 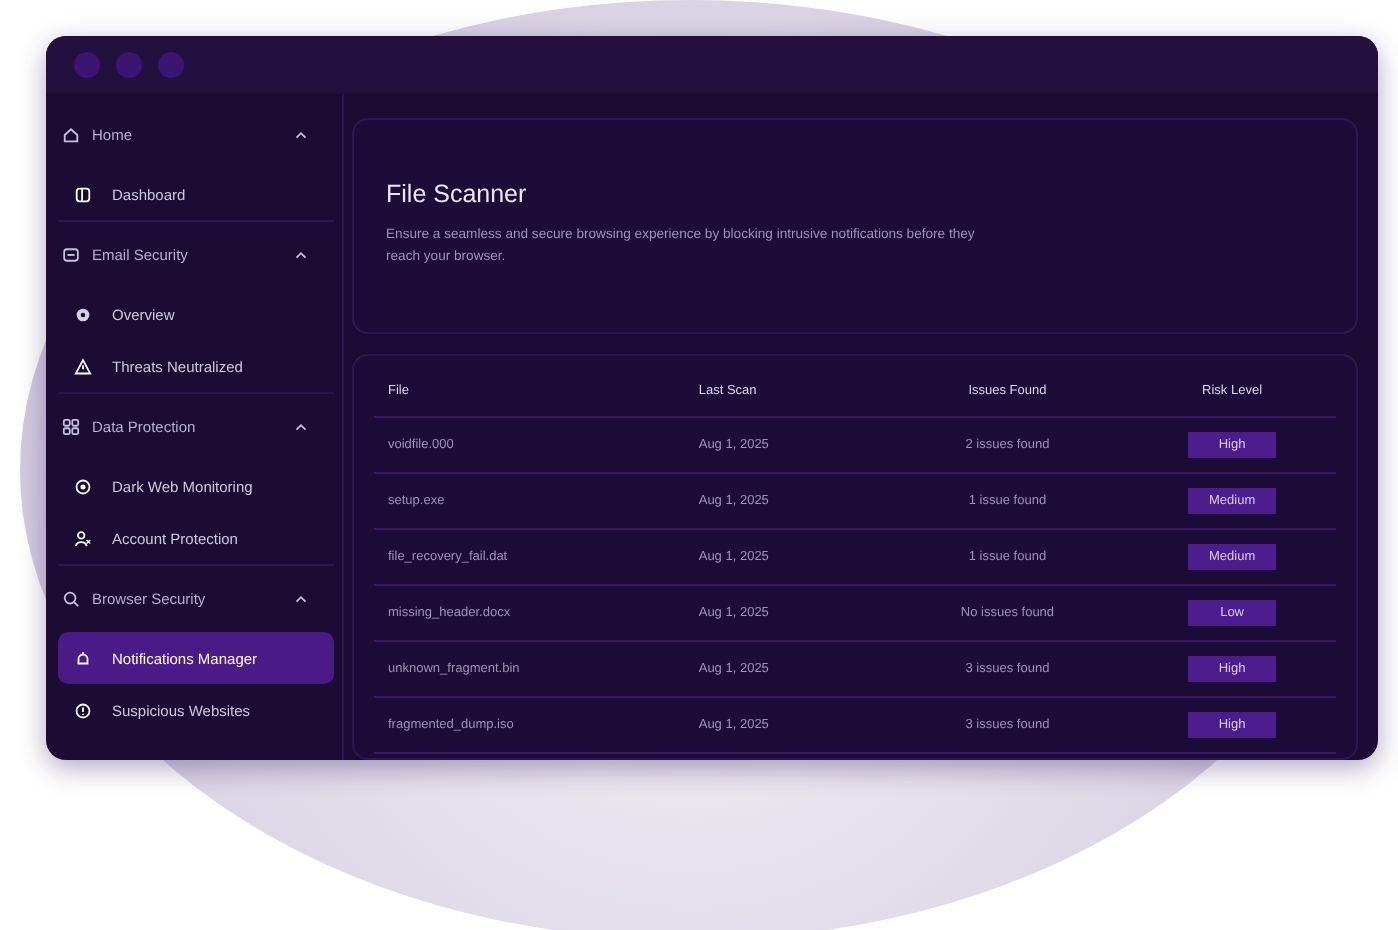 I want to click on page-title: File Scanner, so click(x=457, y=194).